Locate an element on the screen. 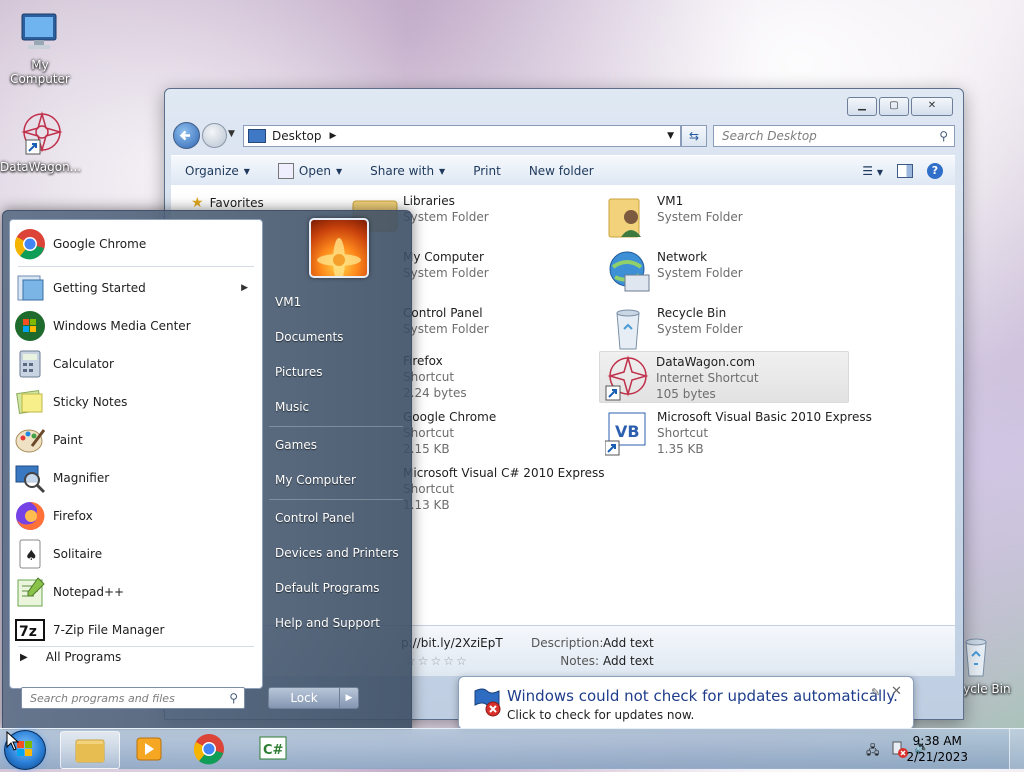 The width and height of the screenshot is (1024, 772). desktop-icon-my-computer: My Computer is located at coordinates (40, 47).